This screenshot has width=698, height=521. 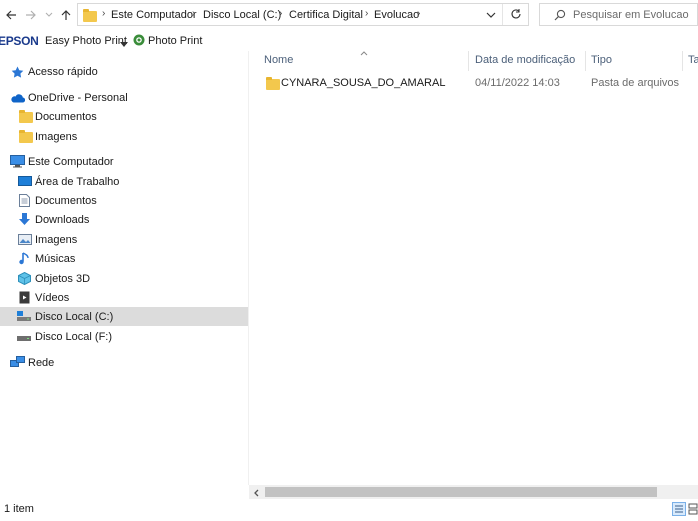 I want to click on dropdown-arrow-icon, so click(x=124, y=44).